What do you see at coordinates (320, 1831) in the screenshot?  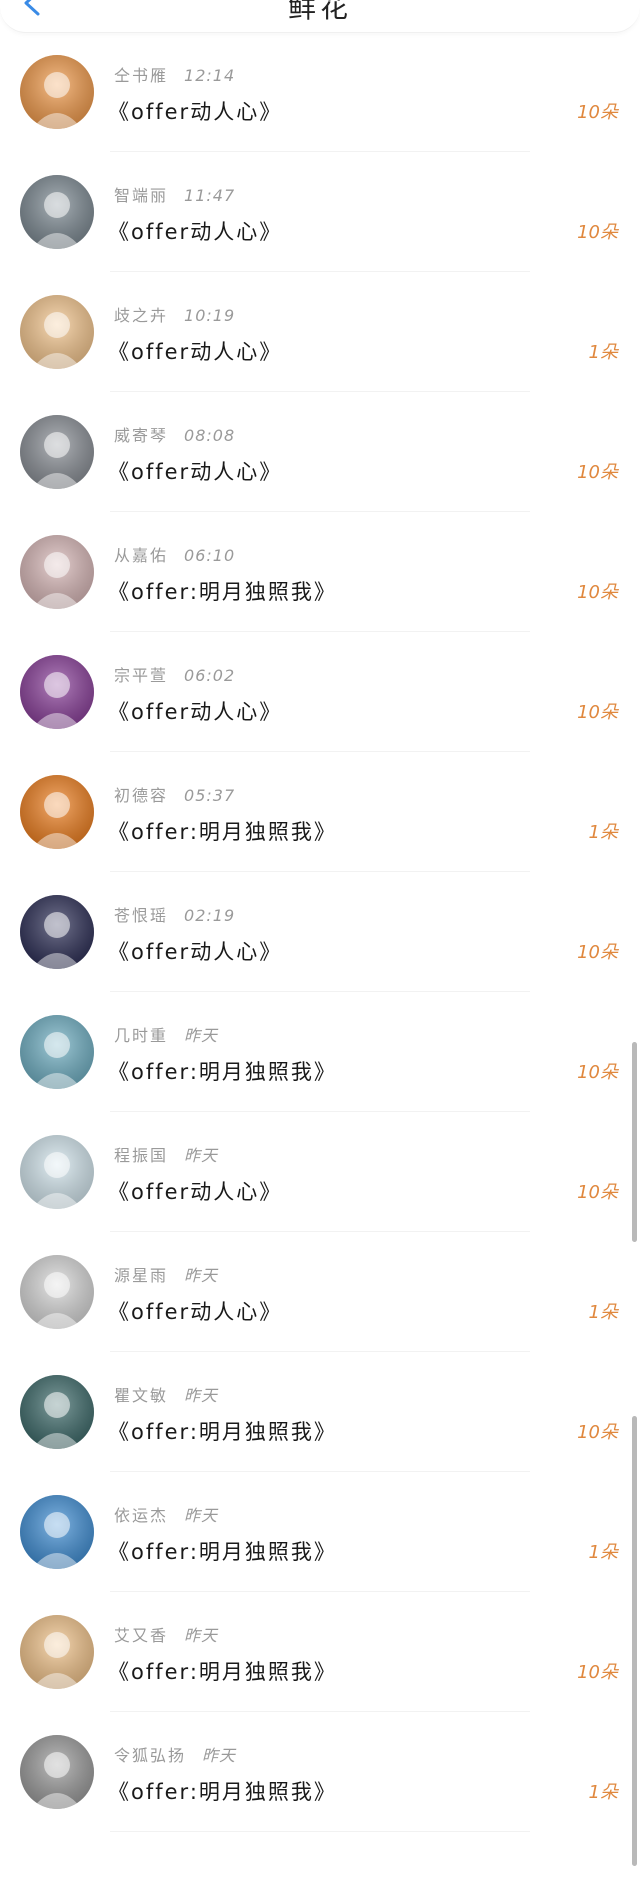 I see `row-divider` at bounding box center [320, 1831].